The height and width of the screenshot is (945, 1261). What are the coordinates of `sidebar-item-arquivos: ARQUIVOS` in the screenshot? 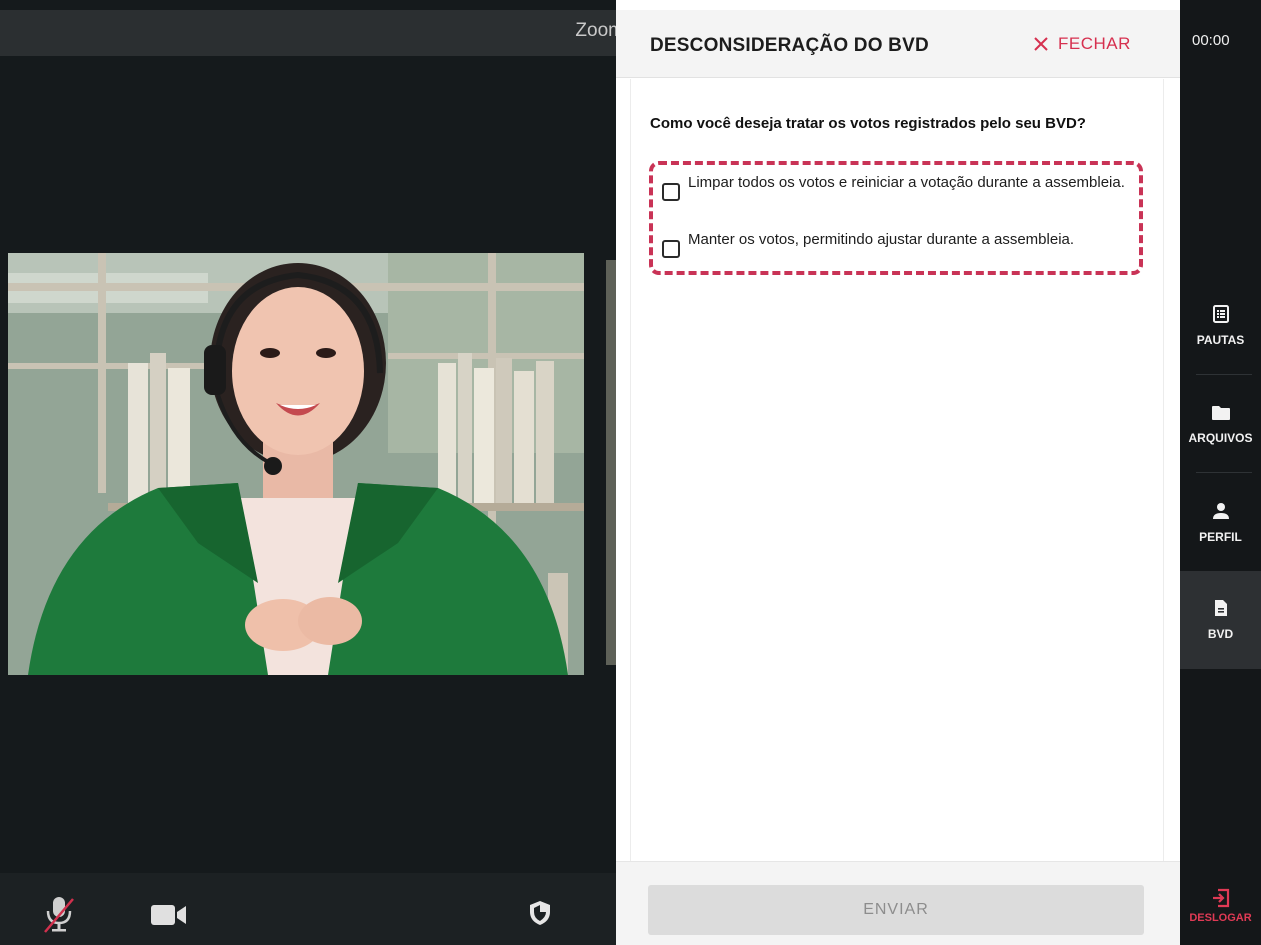 It's located at (1220, 425).